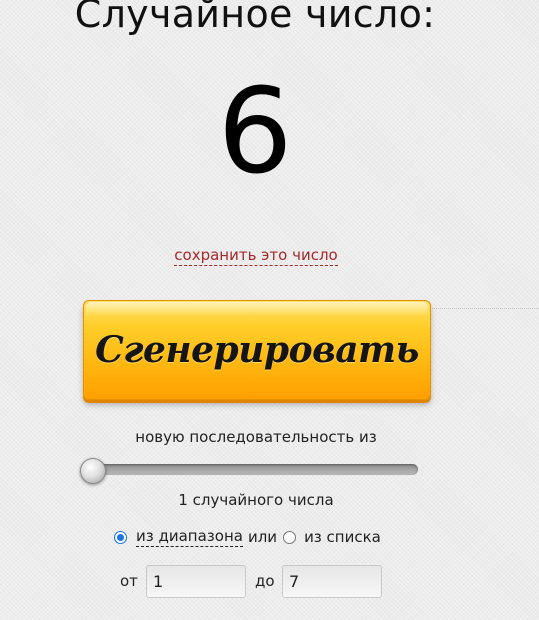 Image resolution: width=539 pixels, height=620 pixels. What do you see at coordinates (252, 469) in the screenshot?
I see `count-slider-track` at bounding box center [252, 469].